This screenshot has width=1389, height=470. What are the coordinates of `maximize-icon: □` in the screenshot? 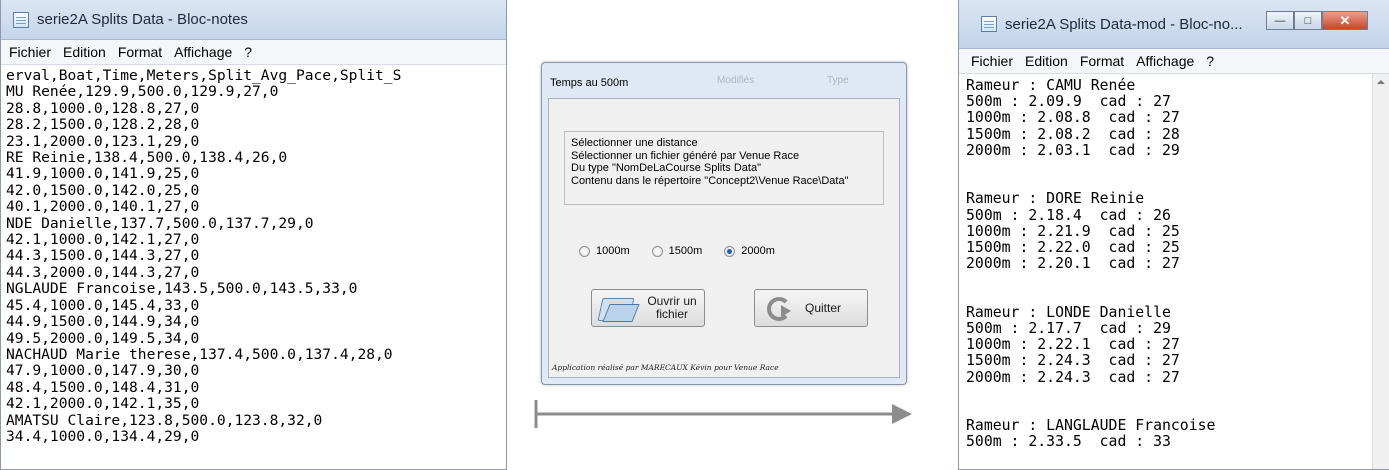 It's located at (1308, 20).